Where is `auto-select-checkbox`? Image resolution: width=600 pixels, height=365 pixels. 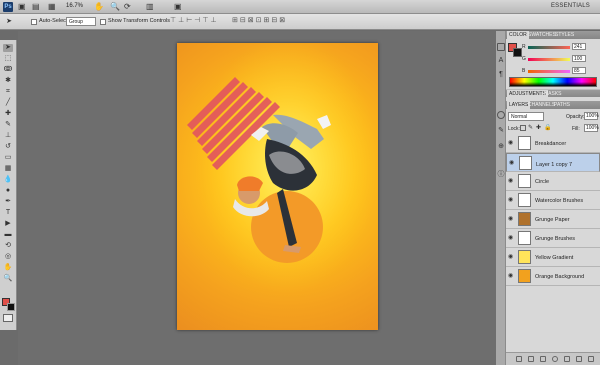 auto-select-checkbox is located at coordinates (34, 22).